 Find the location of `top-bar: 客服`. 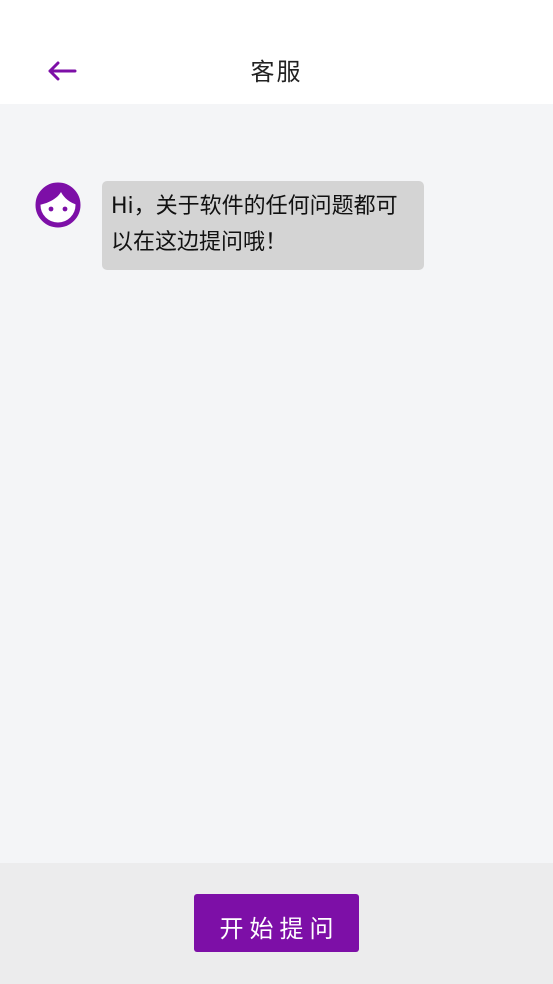

top-bar: 客服 is located at coordinates (276, 52).